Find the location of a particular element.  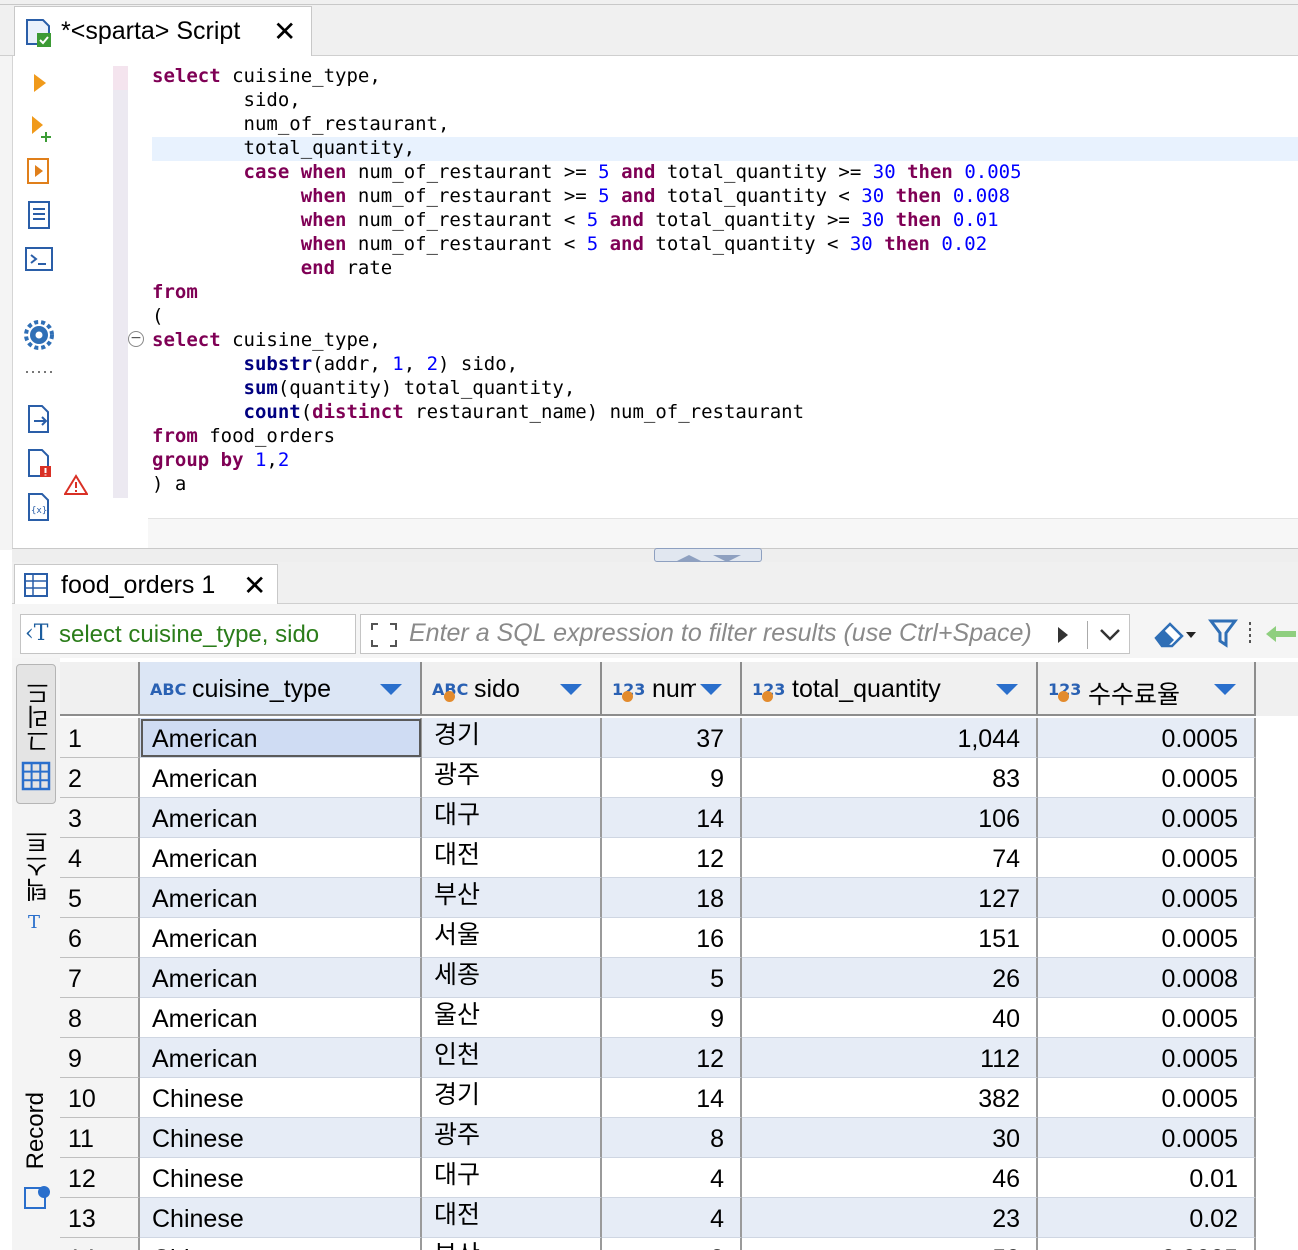

record-view-tab: Record is located at coordinates (36, 1151).